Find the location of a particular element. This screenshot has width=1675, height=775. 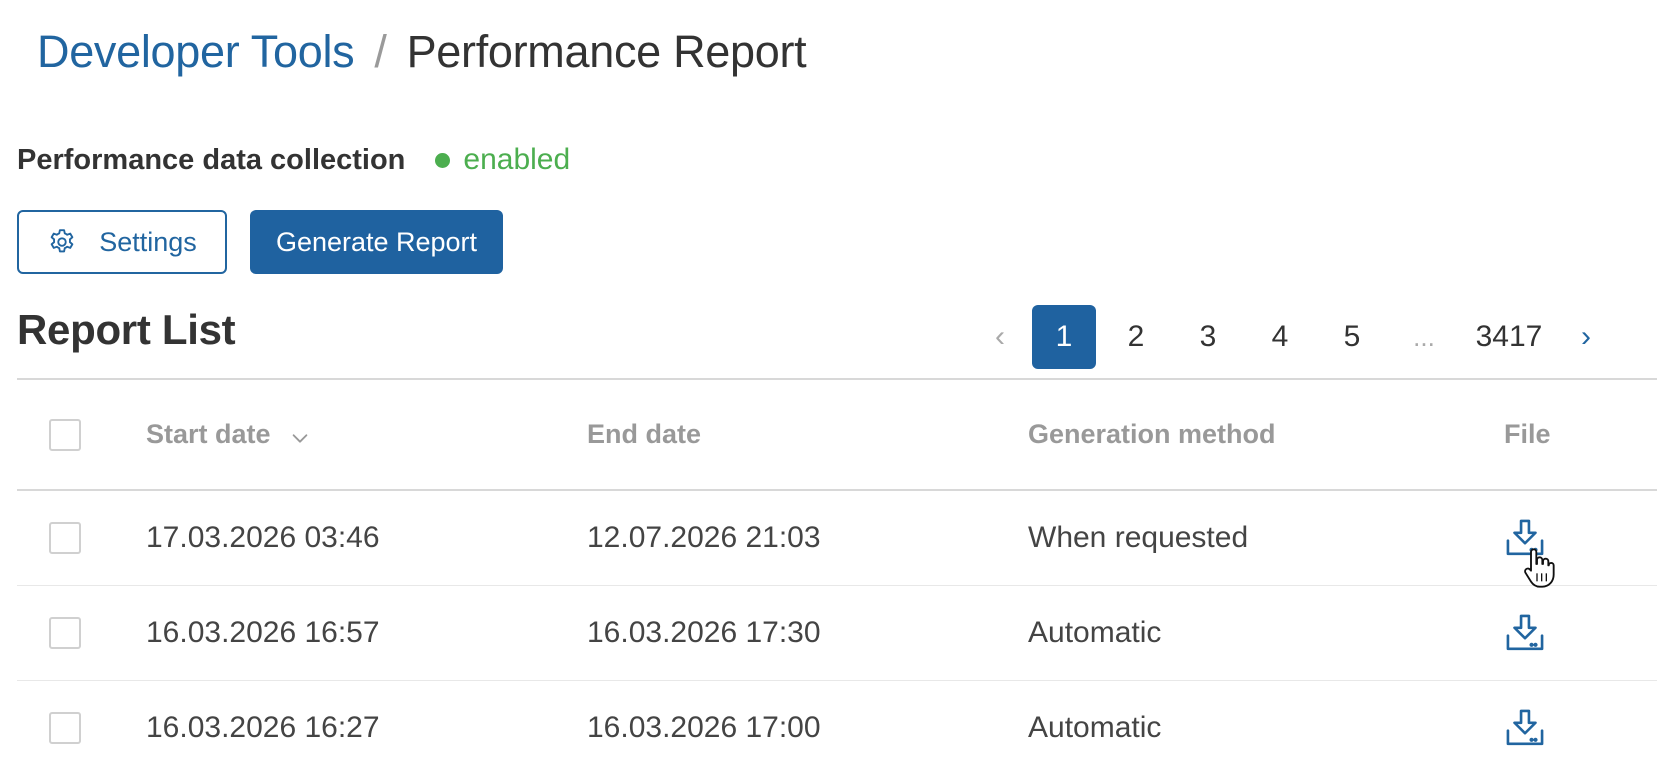

pagination-next-button: › is located at coordinates (1586, 337).